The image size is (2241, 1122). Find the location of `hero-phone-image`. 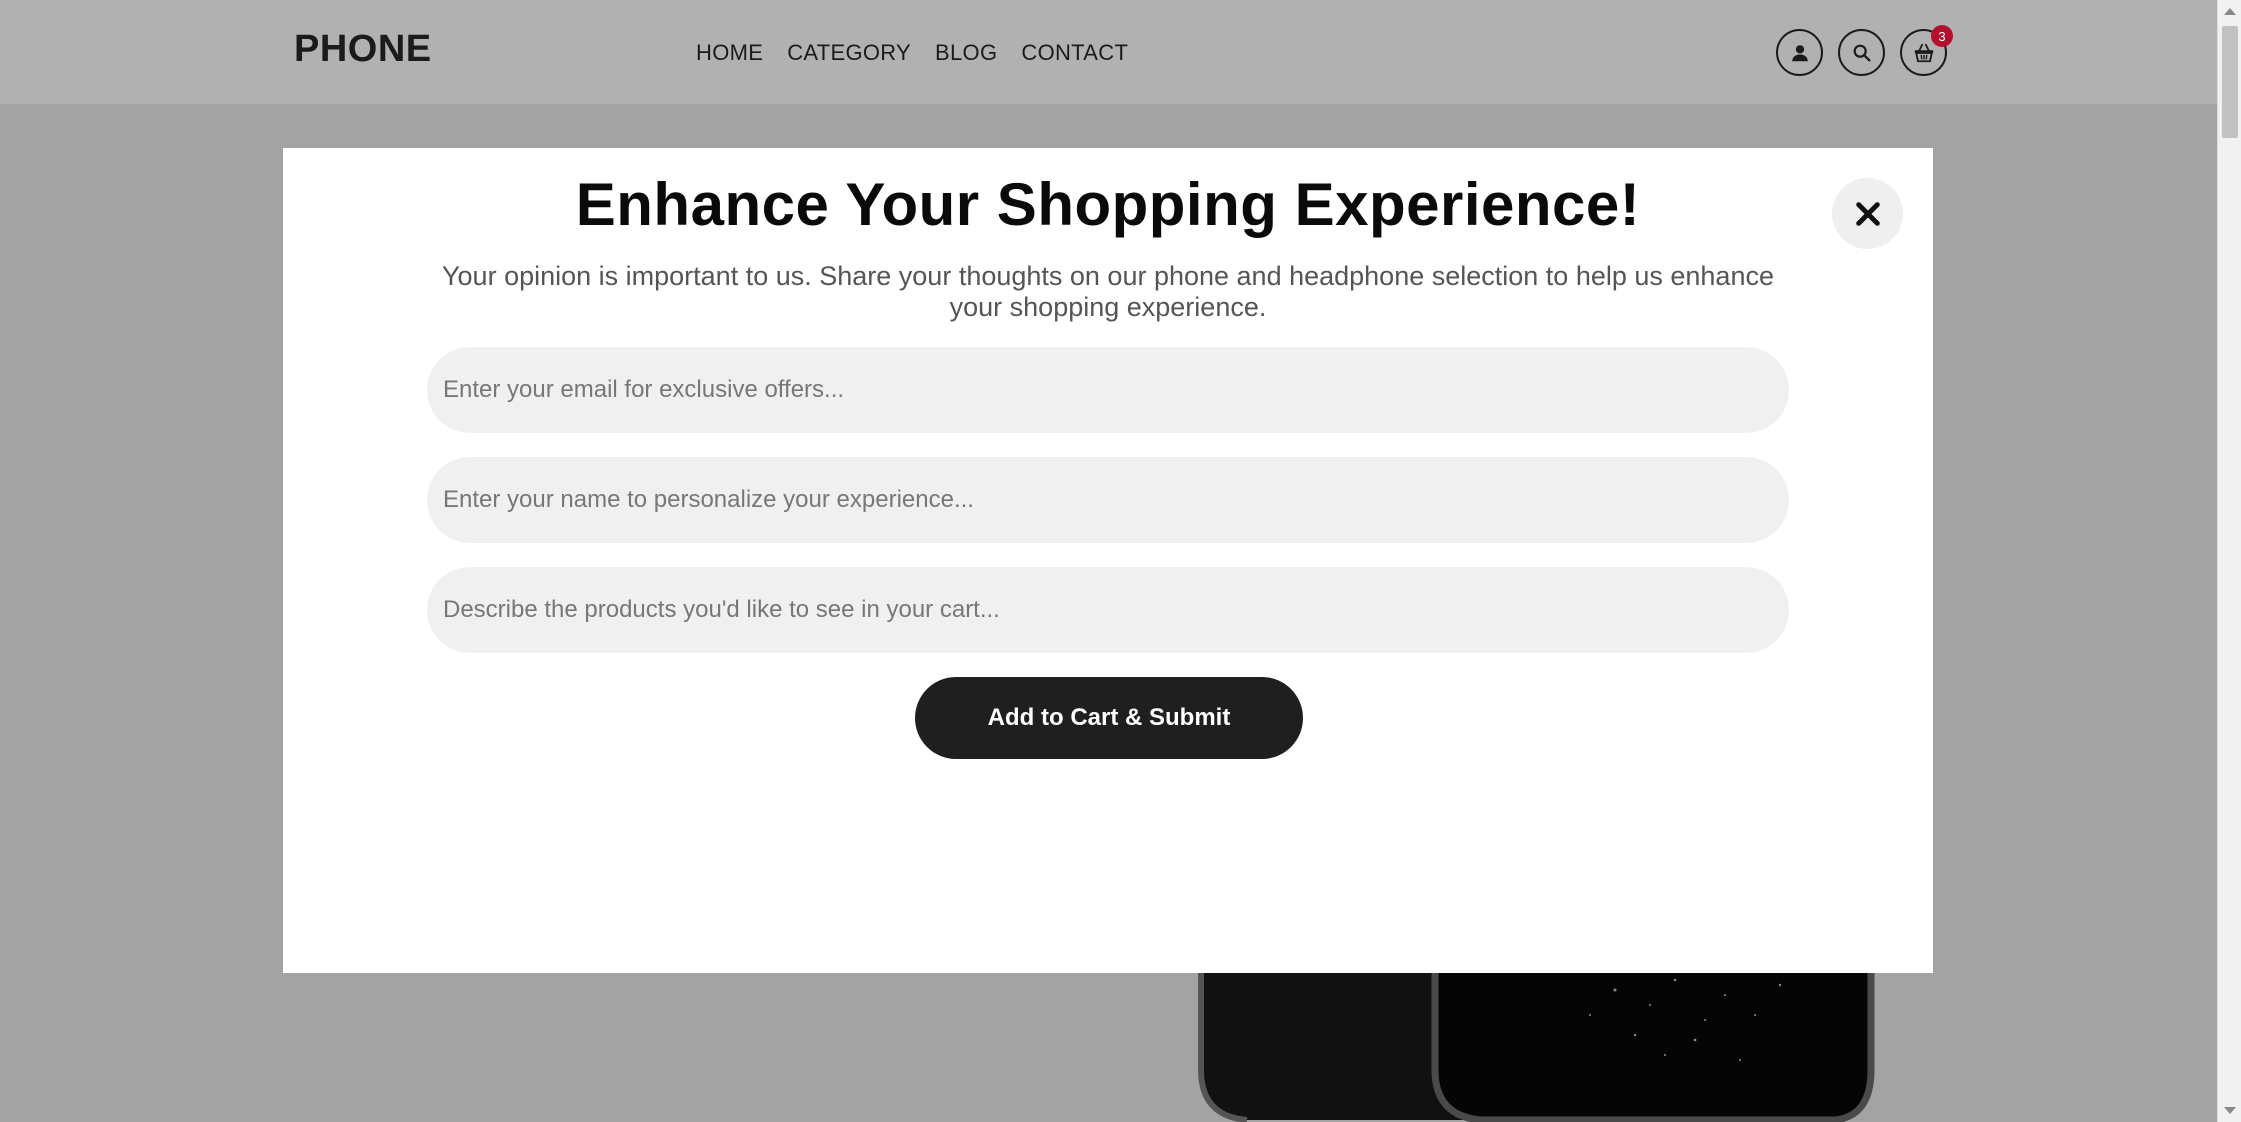

hero-phone-image is located at coordinates (1536, 1041).